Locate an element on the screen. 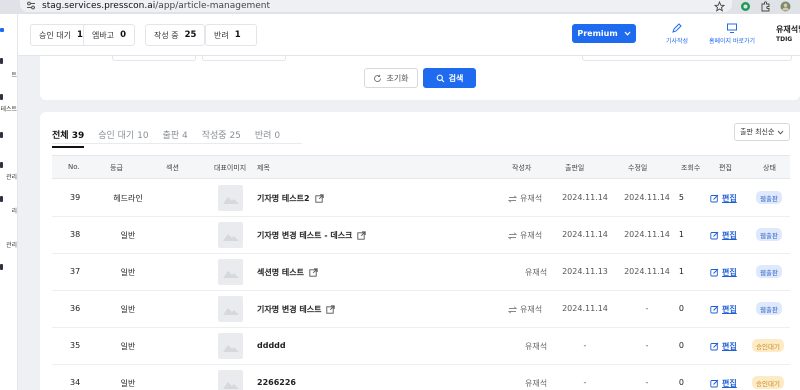 Image resolution: width=800 pixels, height=390 pixels. row-title-link: 기자명 변경 테스트 is located at coordinates (296, 309).